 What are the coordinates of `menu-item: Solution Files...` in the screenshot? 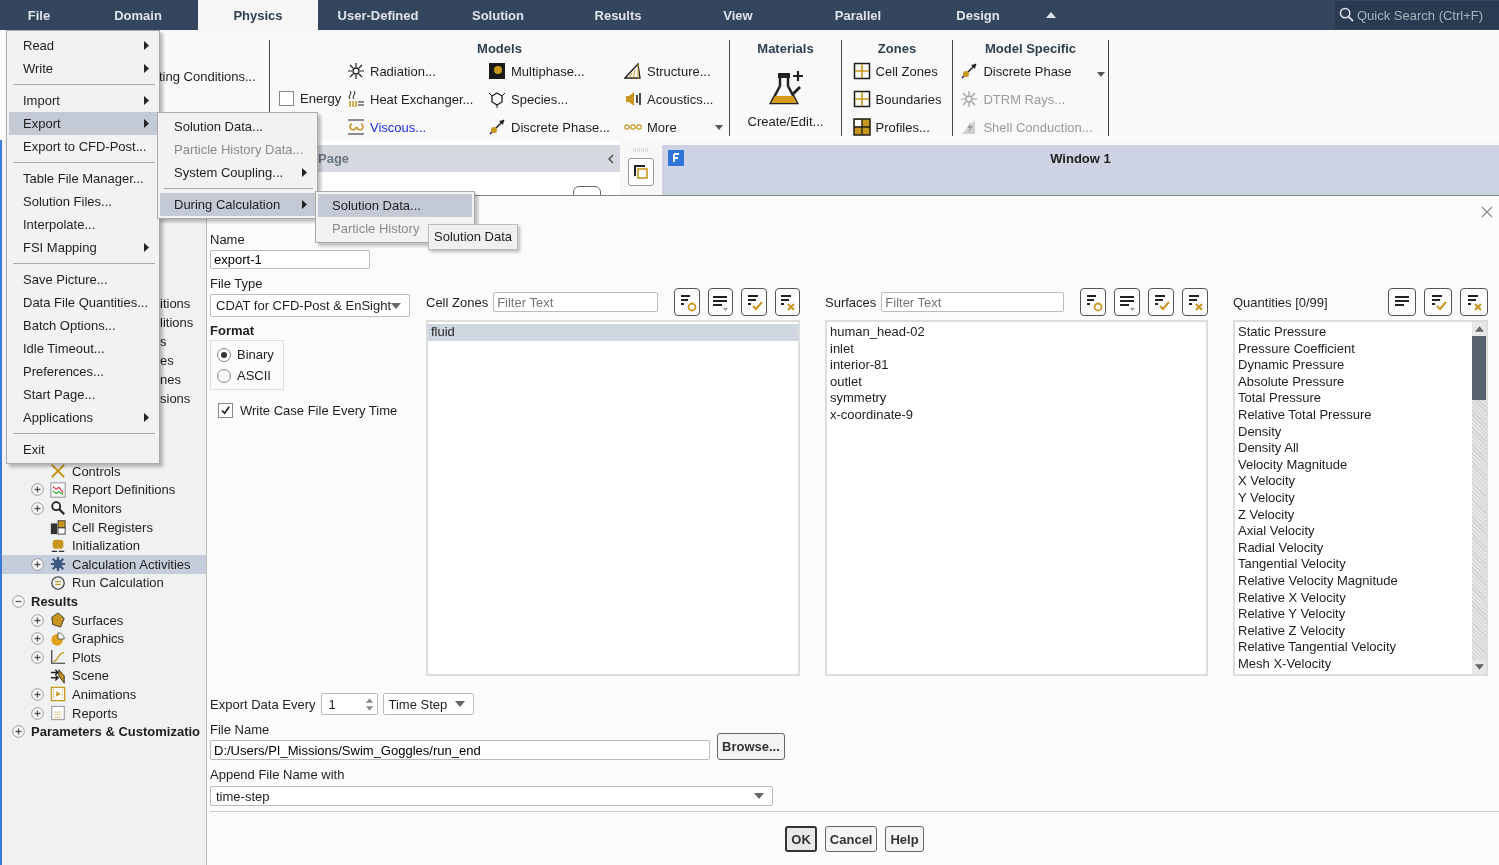 It's located at (83, 201).